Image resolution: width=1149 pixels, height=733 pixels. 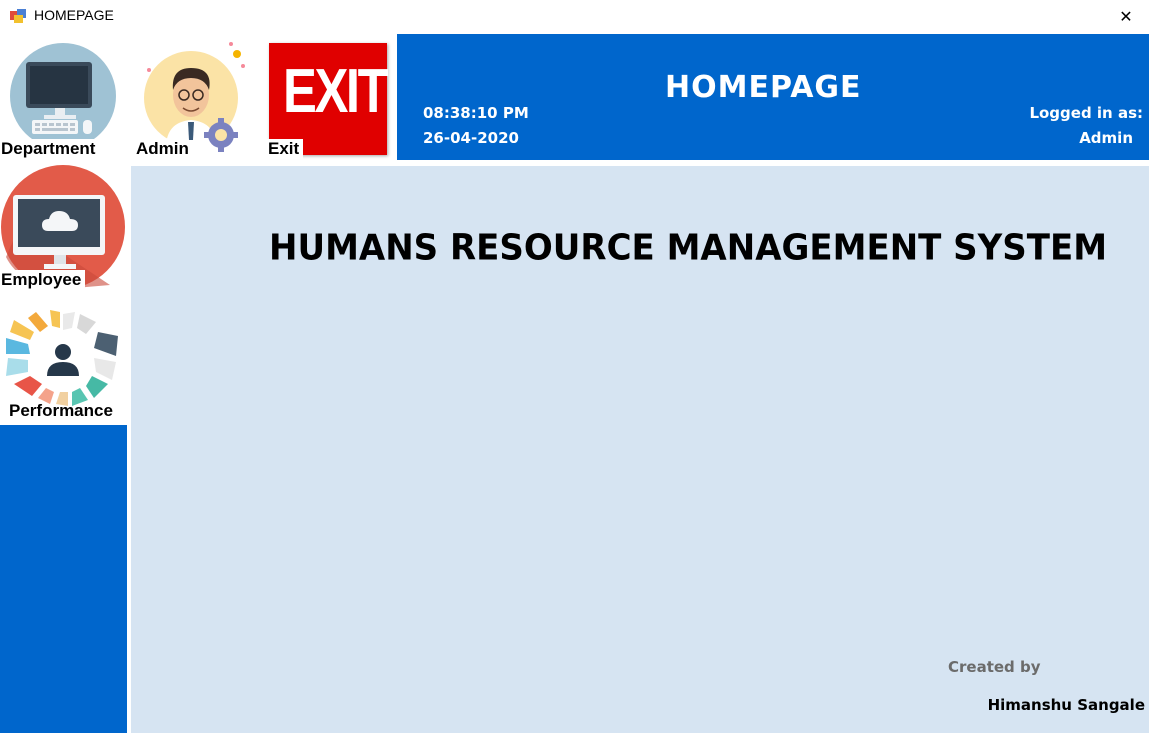 I want to click on exit-sign-text: EXIT, so click(x=336, y=91).